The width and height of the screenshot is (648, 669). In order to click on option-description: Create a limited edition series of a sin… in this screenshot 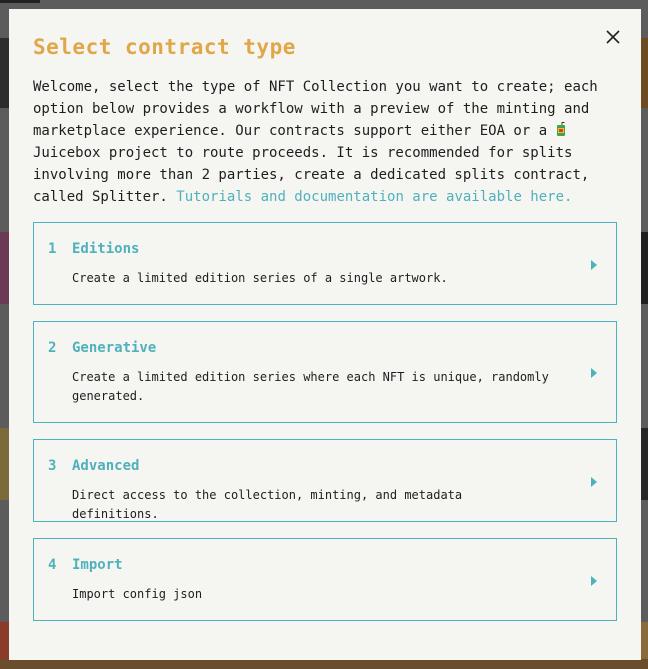, I will do `click(260, 278)`.